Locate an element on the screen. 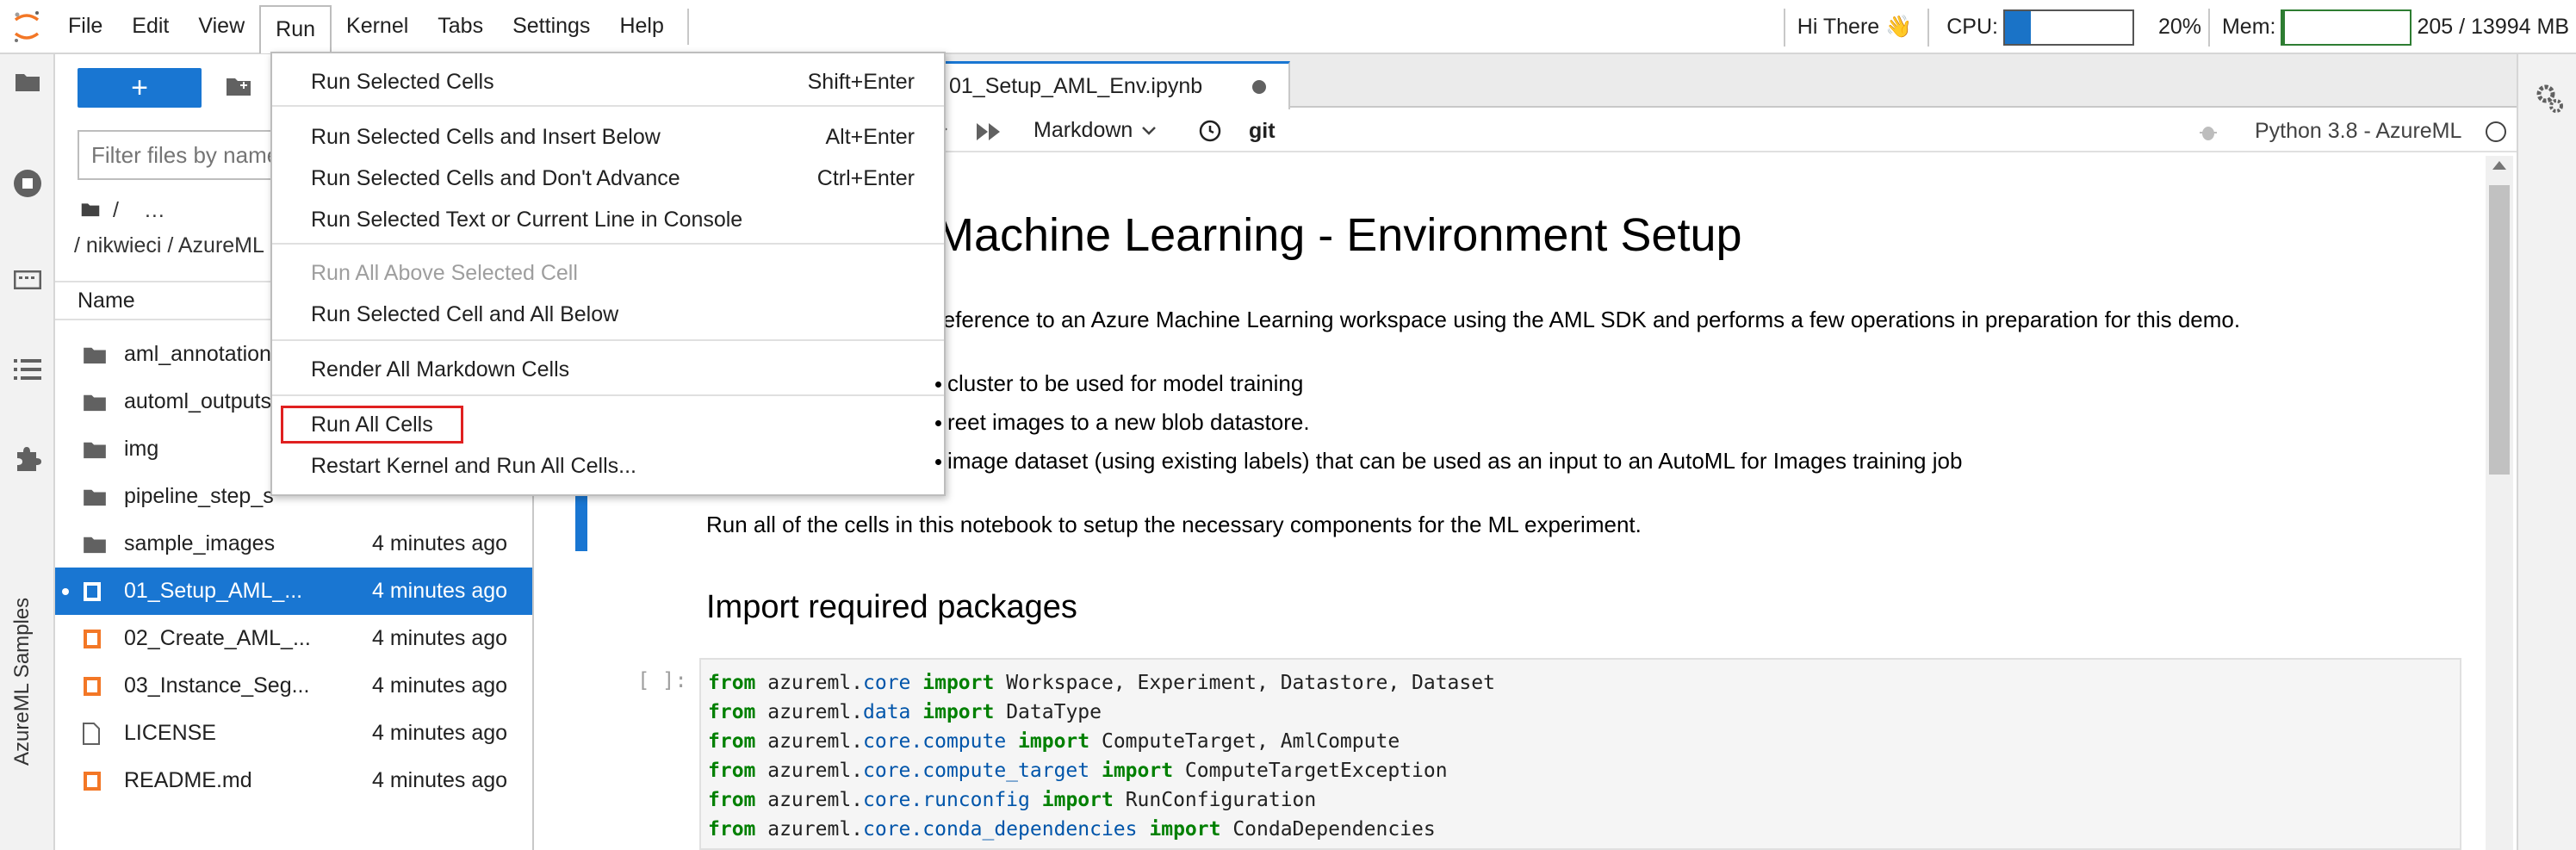 This screenshot has width=2576, height=850. file-row: 03_Instance_Seg... 4 minutes ago is located at coordinates (294, 686).